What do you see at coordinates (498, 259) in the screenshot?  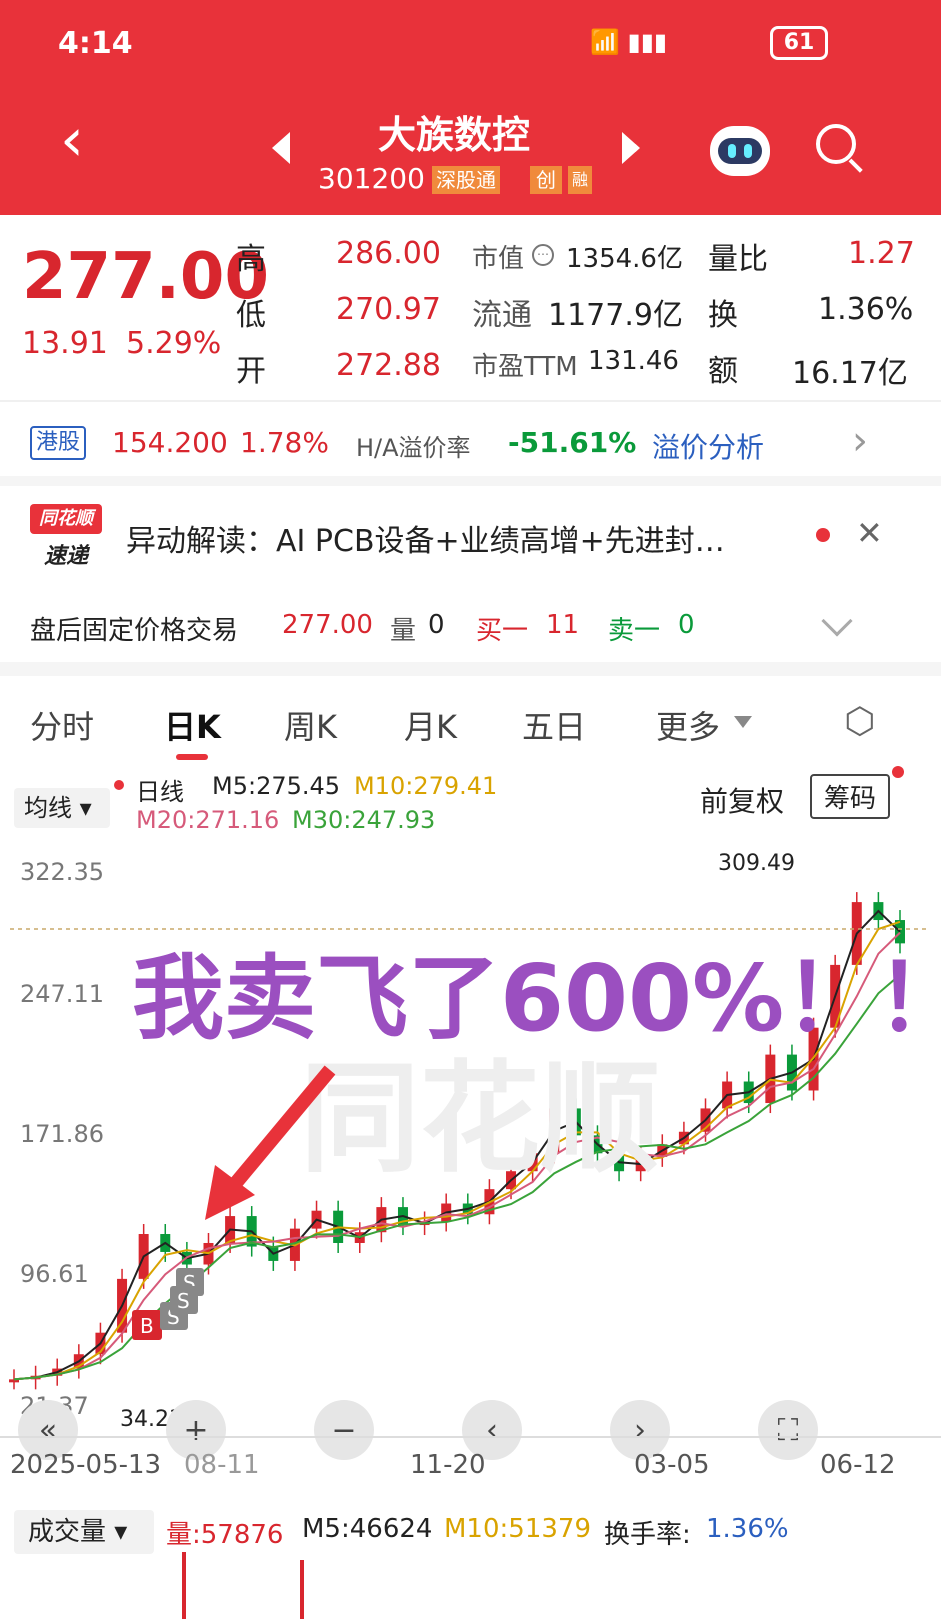 I see `mcap-label: 市值` at bounding box center [498, 259].